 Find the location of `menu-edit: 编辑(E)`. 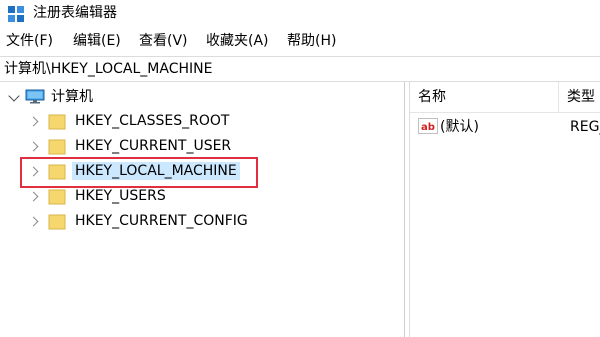

menu-edit: 编辑(E) is located at coordinates (97, 41).